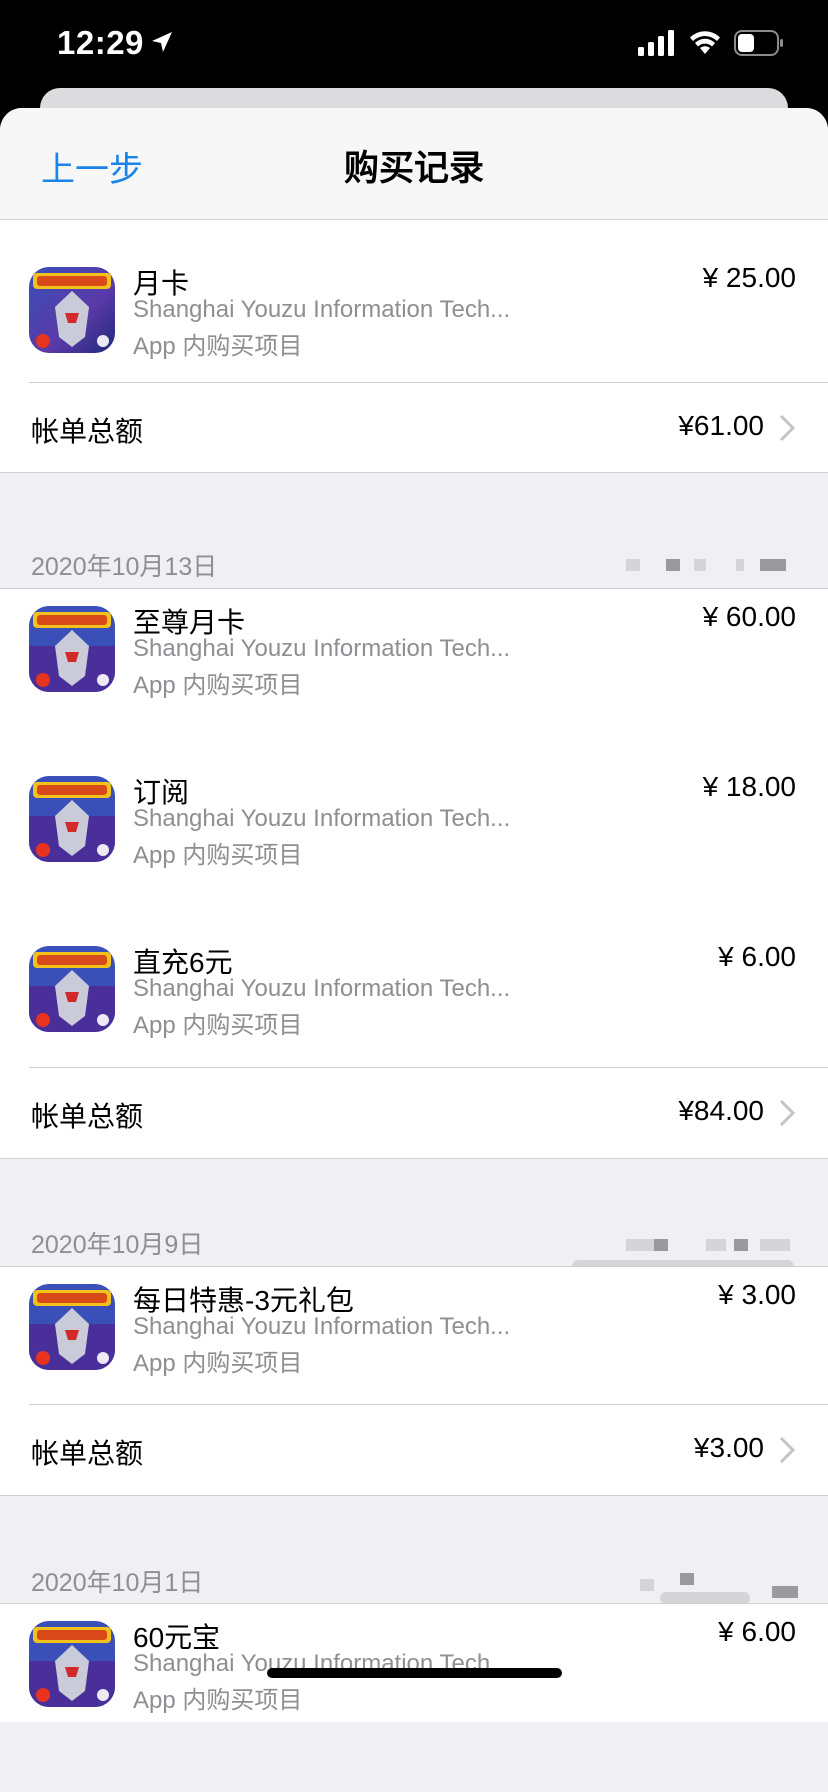 The image size is (828, 1792). What do you see at coordinates (428, 1112) in the screenshot?
I see `bill-total-row: 帐单总额 ¥84.00` at bounding box center [428, 1112].